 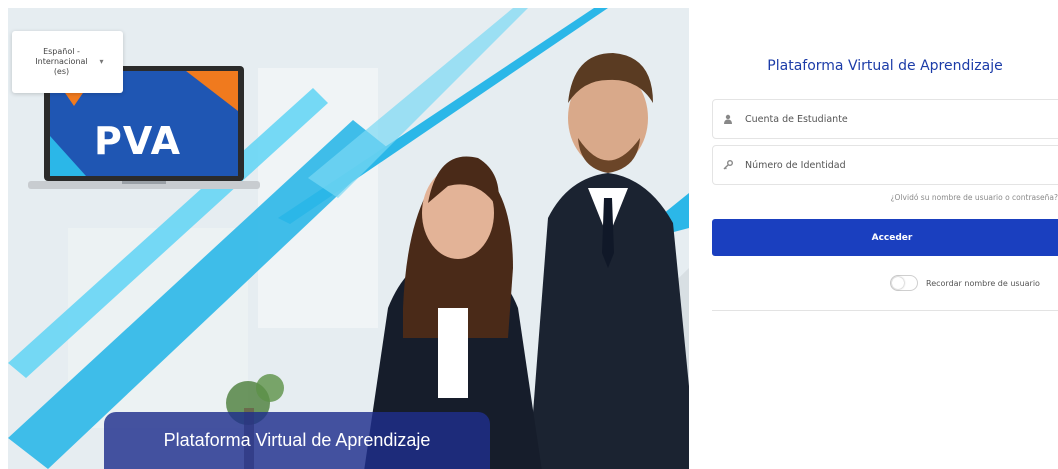 I want to click on username-field, so click(x=885, y=119).